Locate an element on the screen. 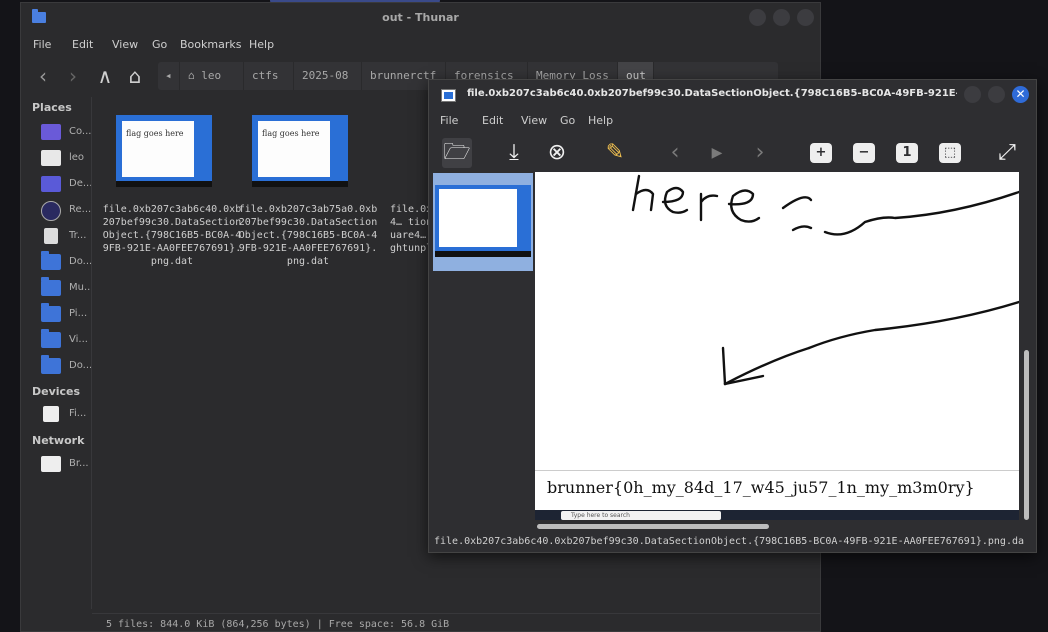 The image size is (1048, 632). breadcrumb-leo: ⌂ leo is located at coordinates (212, 76).